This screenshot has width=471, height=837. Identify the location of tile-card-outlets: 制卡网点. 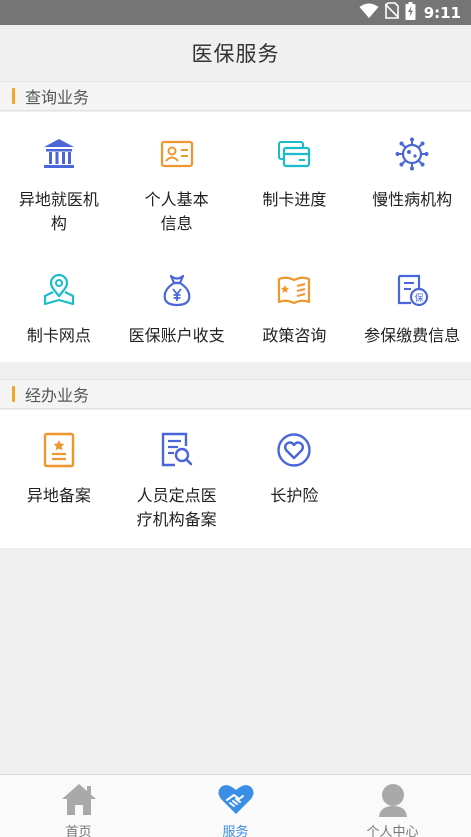
(59, 309).